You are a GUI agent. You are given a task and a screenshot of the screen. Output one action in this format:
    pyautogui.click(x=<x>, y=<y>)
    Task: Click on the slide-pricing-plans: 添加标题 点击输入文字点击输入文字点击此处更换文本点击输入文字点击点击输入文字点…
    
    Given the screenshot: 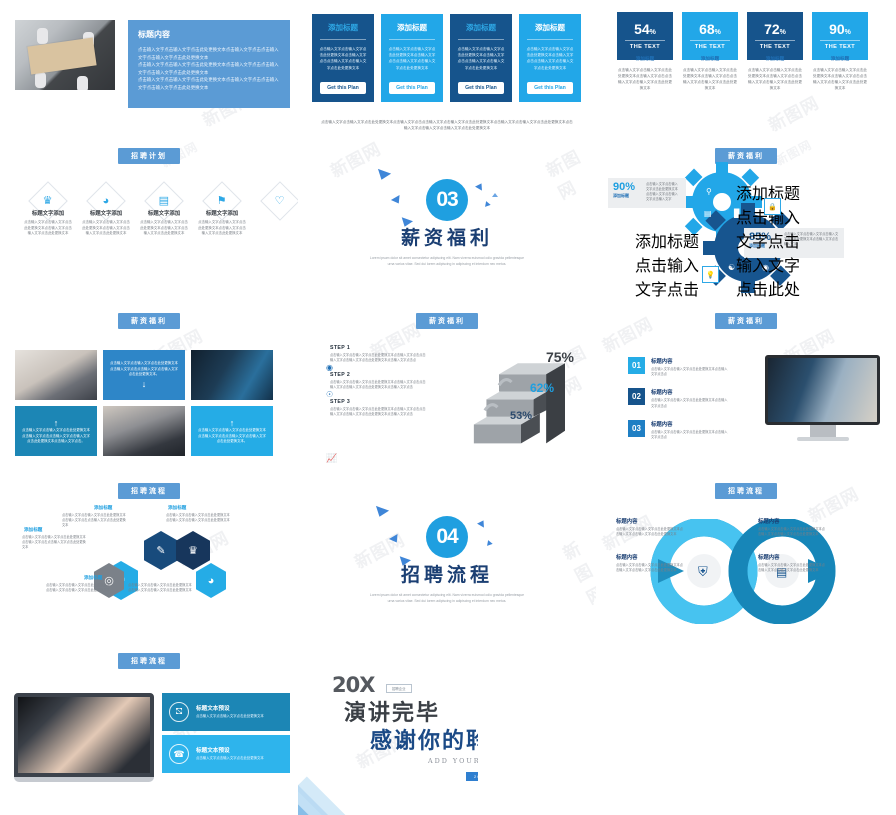 What is the action you would take?
    pyautogui.click(x=447, y=70)
    